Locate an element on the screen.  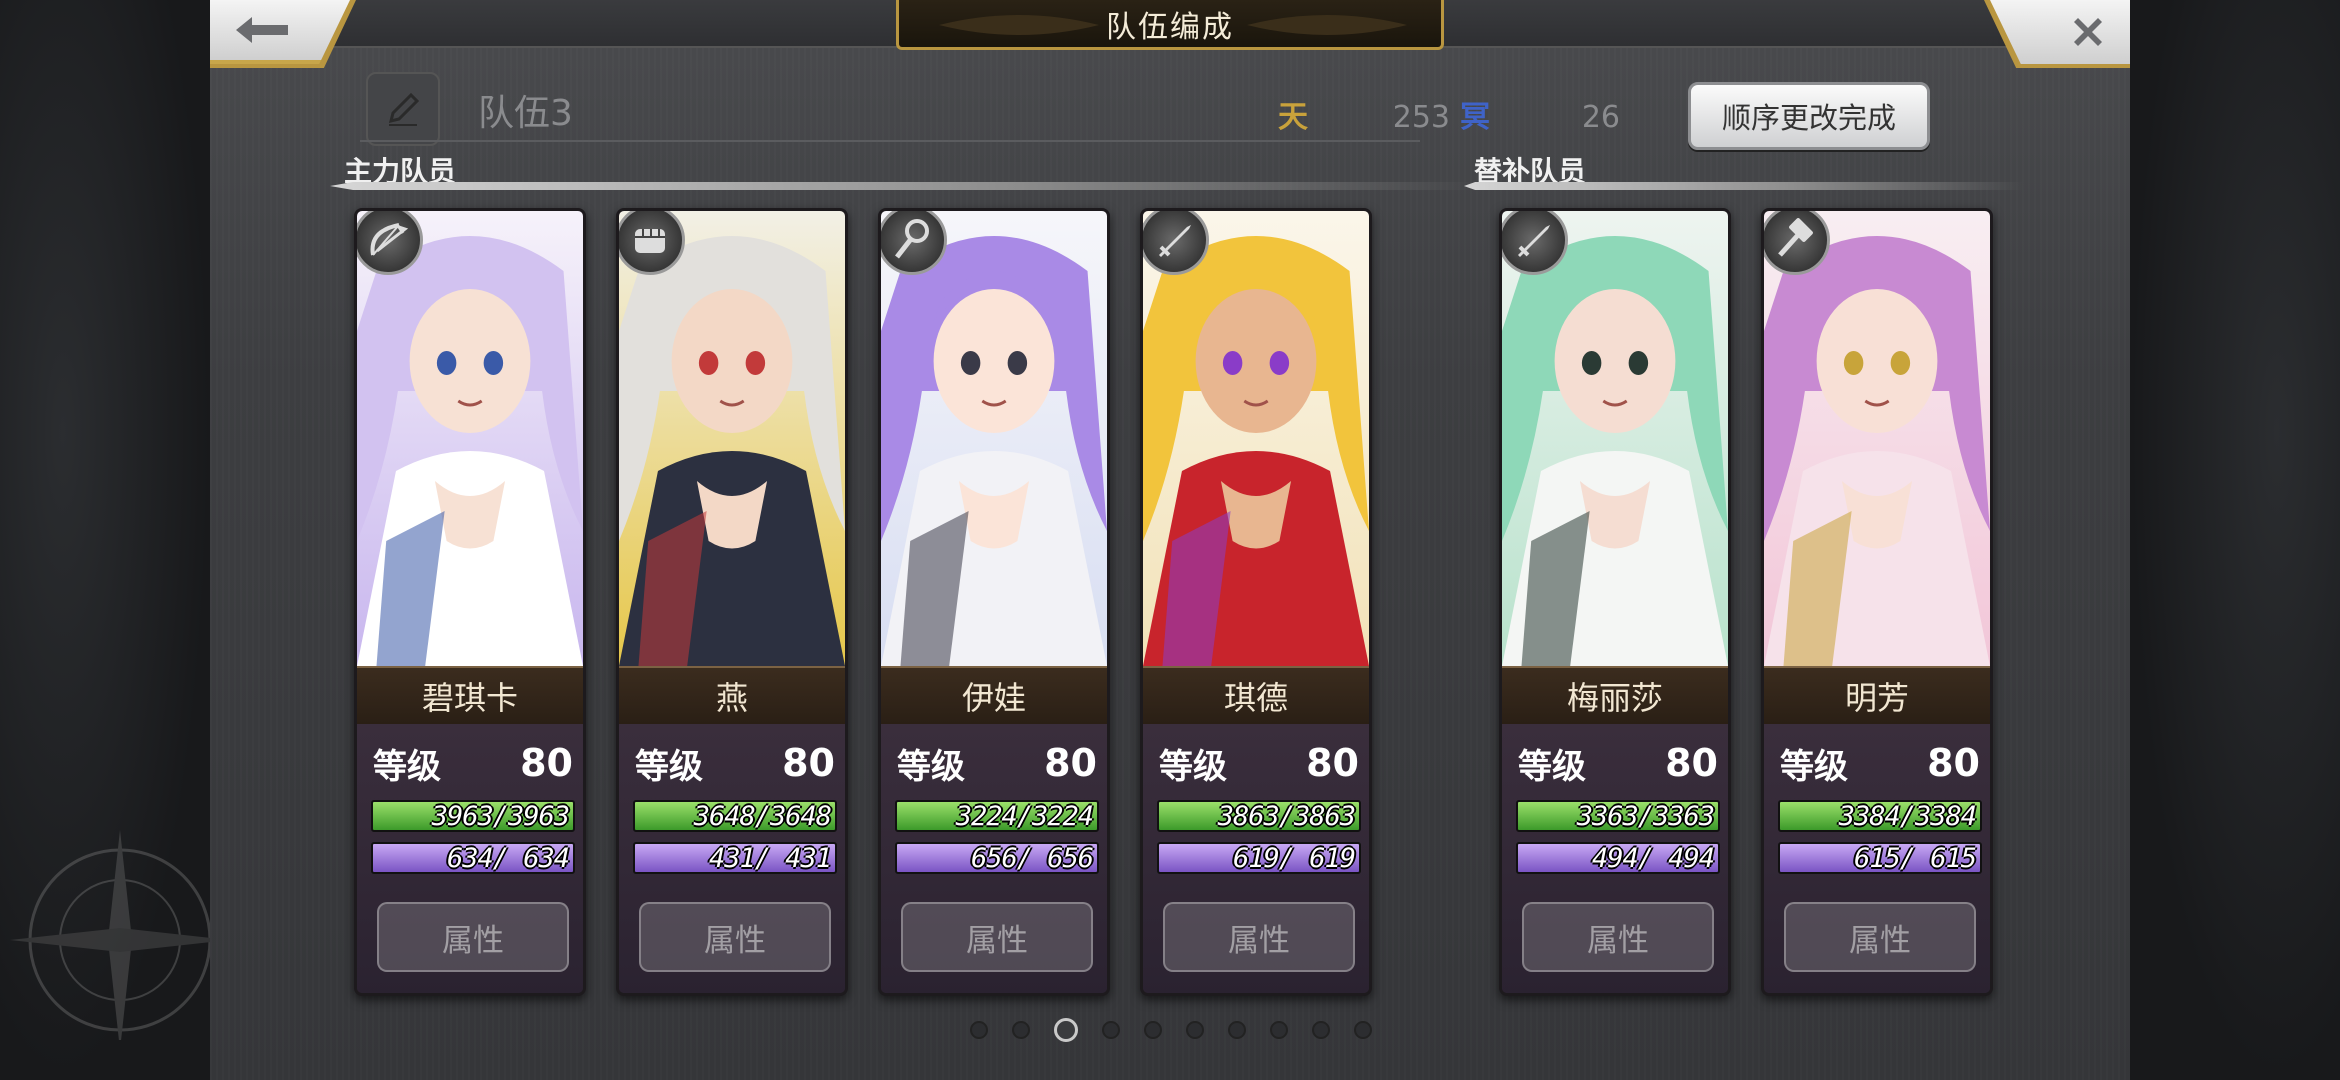
pencil-icon is located at coordinates (404, 109).